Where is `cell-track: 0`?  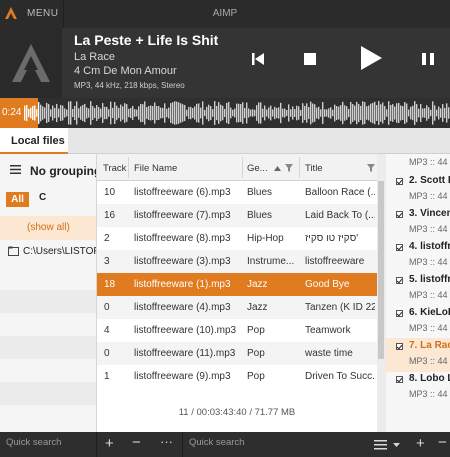 cell-track: 0 is located at coordinates (107, 353).